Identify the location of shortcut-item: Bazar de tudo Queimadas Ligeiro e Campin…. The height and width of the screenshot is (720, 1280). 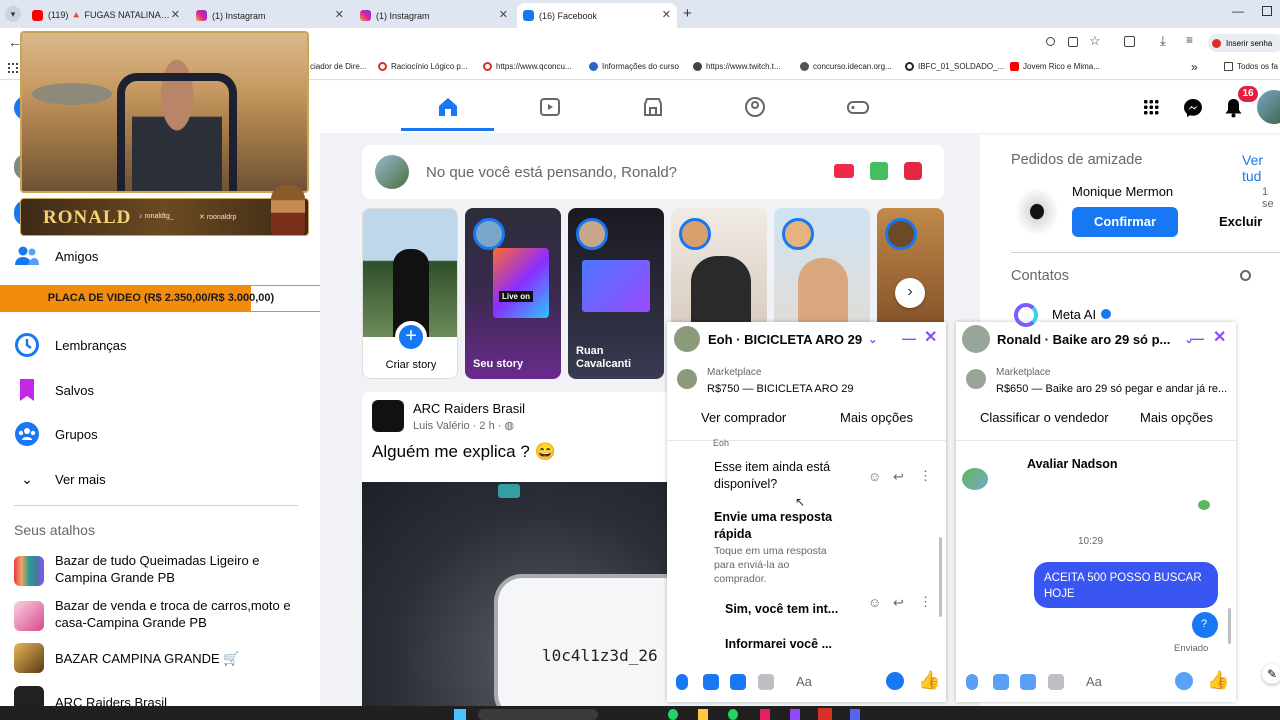
(159, 570).